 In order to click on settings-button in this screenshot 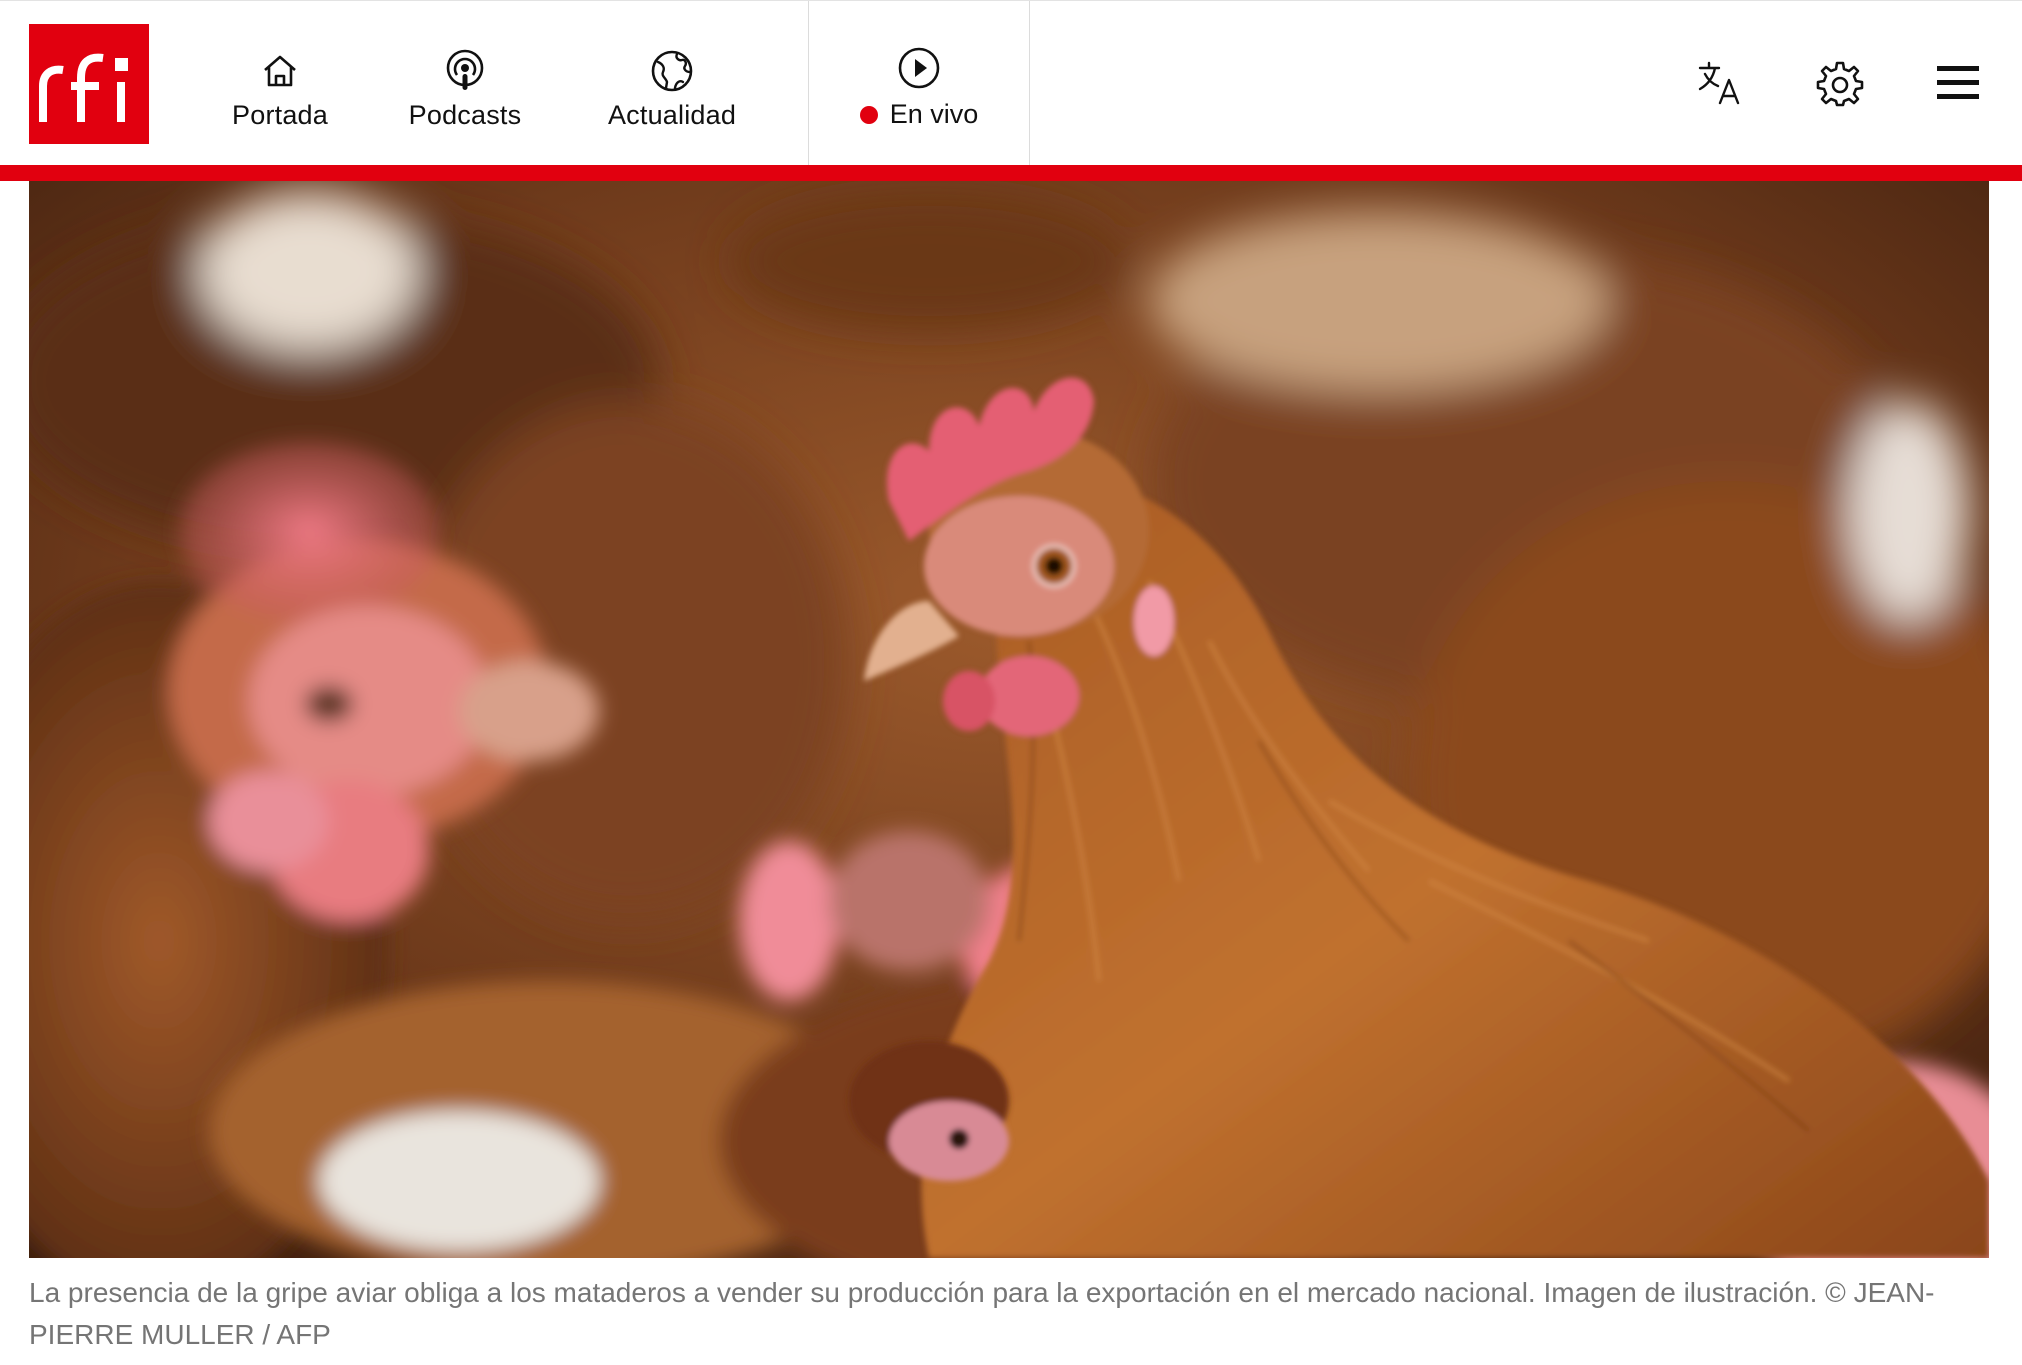, I will do `click(1840, 83)`.